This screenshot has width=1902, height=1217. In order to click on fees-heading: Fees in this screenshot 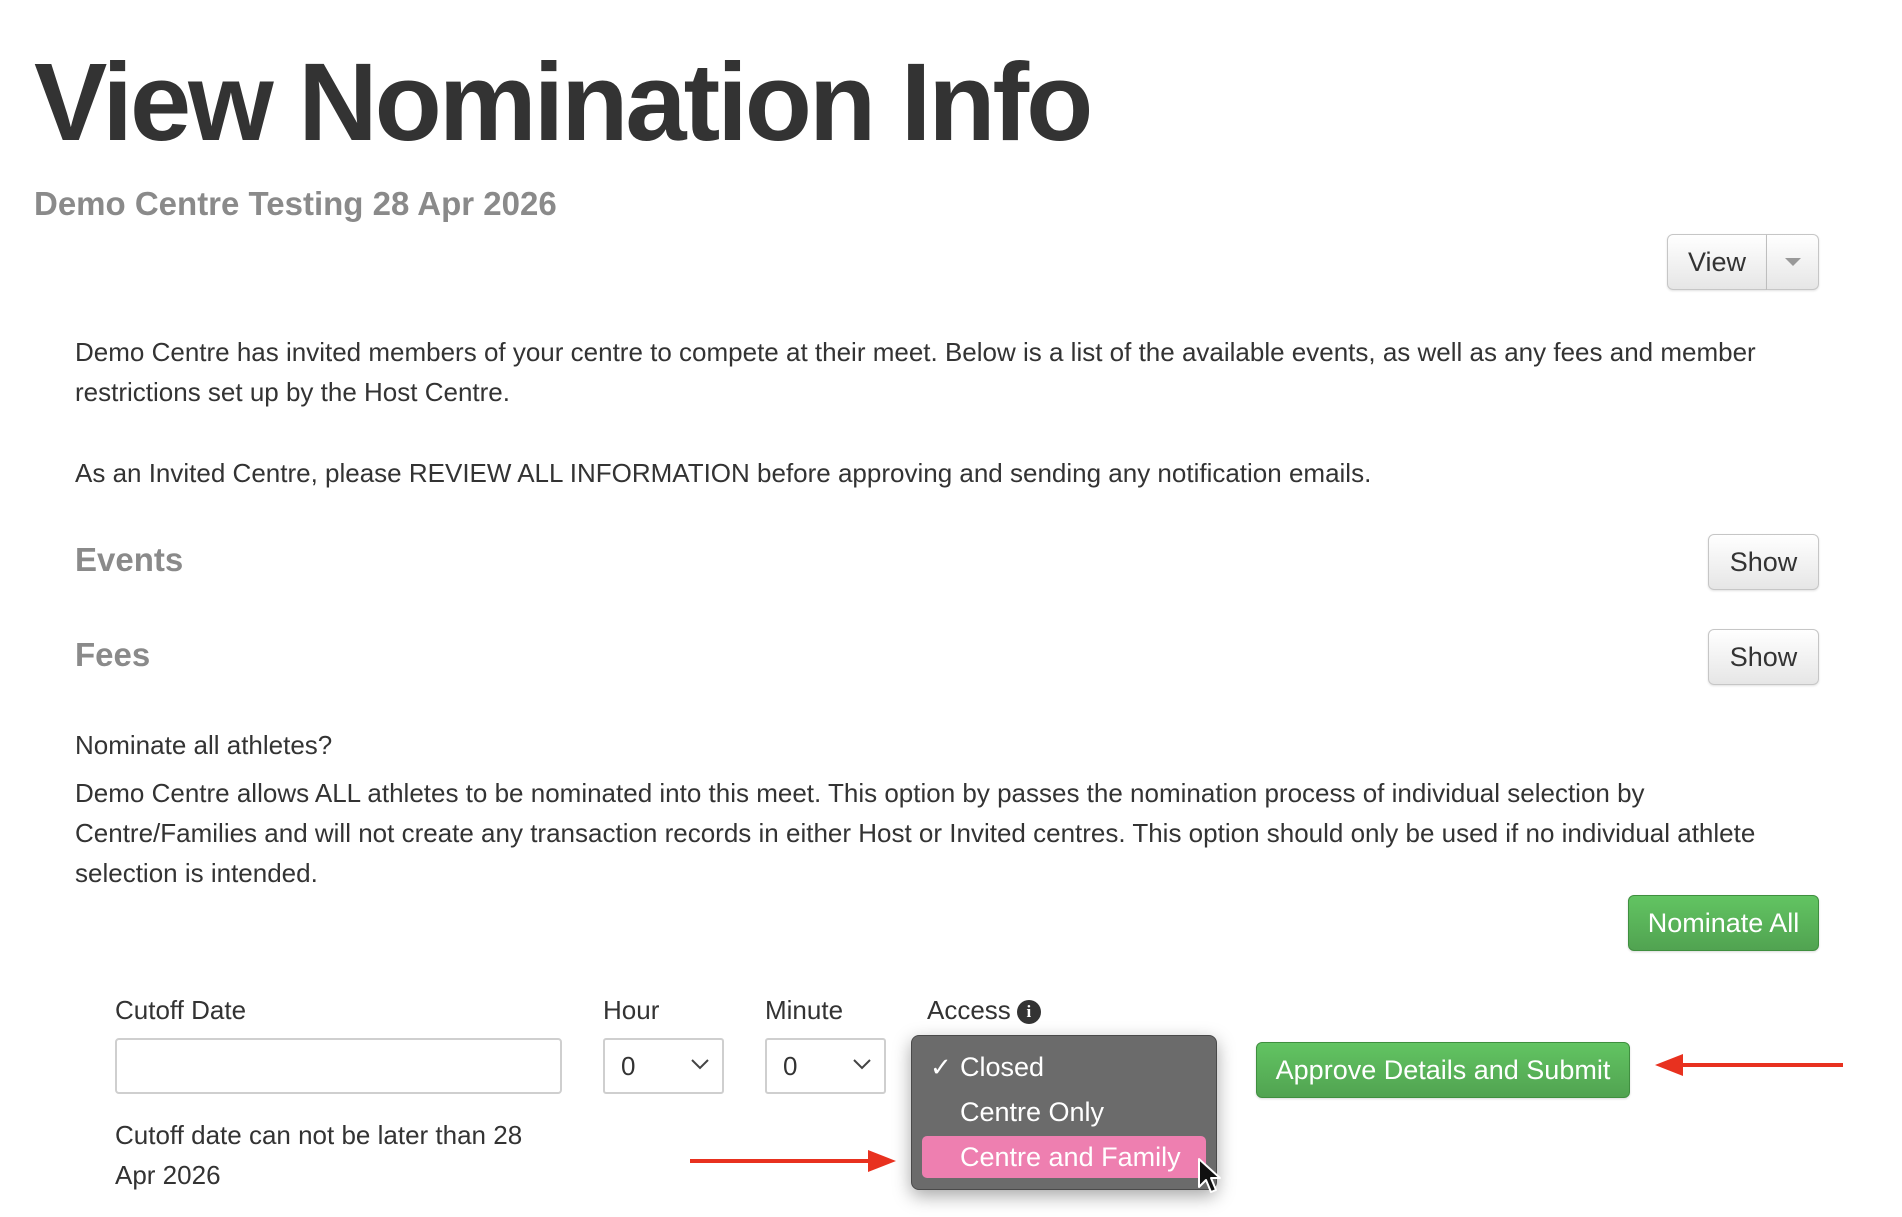, I will do `click(113, 654)`.